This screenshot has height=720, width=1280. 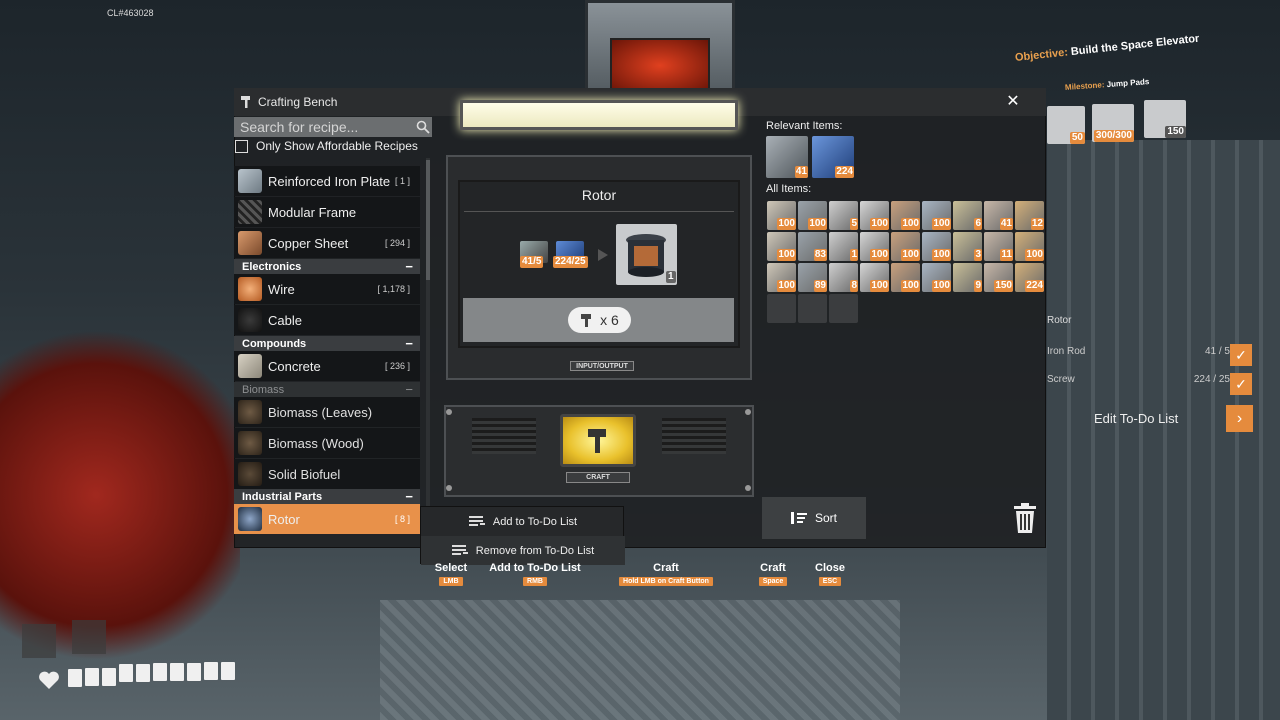 I want to click on ingredient-count: 224/25, so click(x=570, y=262).